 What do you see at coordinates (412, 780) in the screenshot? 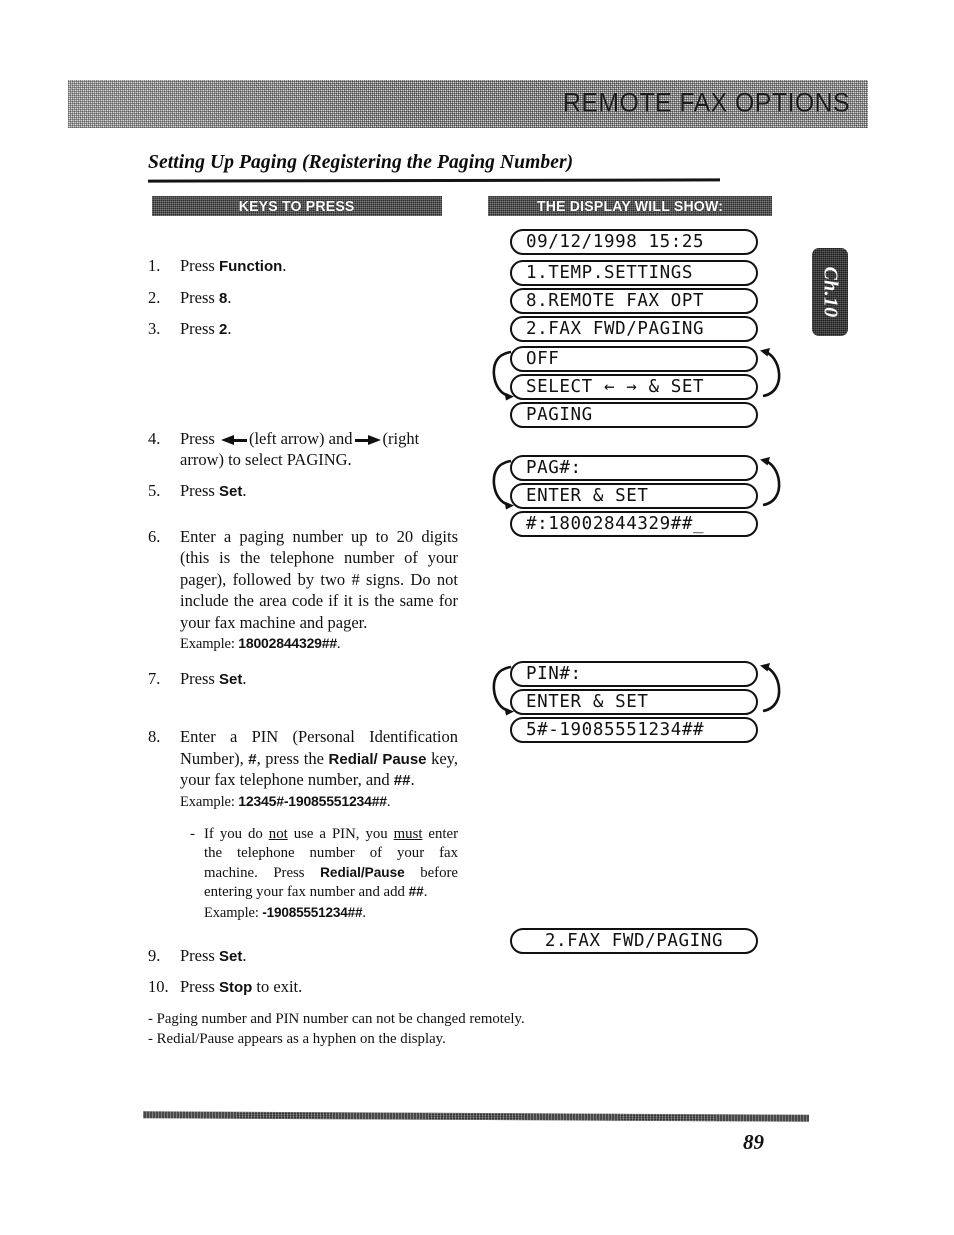
I see `step-8-part7: .` at bounding box center [412, 780].